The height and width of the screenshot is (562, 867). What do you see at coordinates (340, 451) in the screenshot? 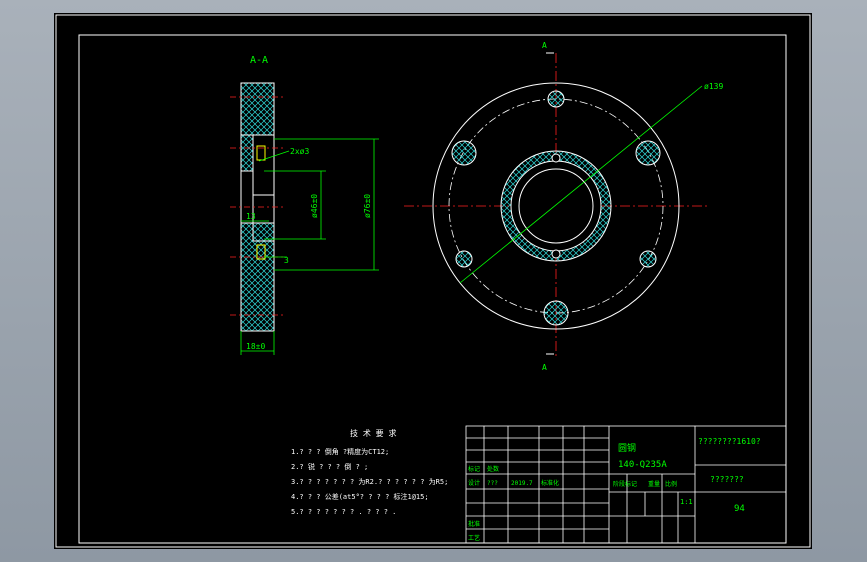
I see `tech-line-1: 1.? ? ? 倒角 ?精度为CT12;` at bounding box center [340, 451].